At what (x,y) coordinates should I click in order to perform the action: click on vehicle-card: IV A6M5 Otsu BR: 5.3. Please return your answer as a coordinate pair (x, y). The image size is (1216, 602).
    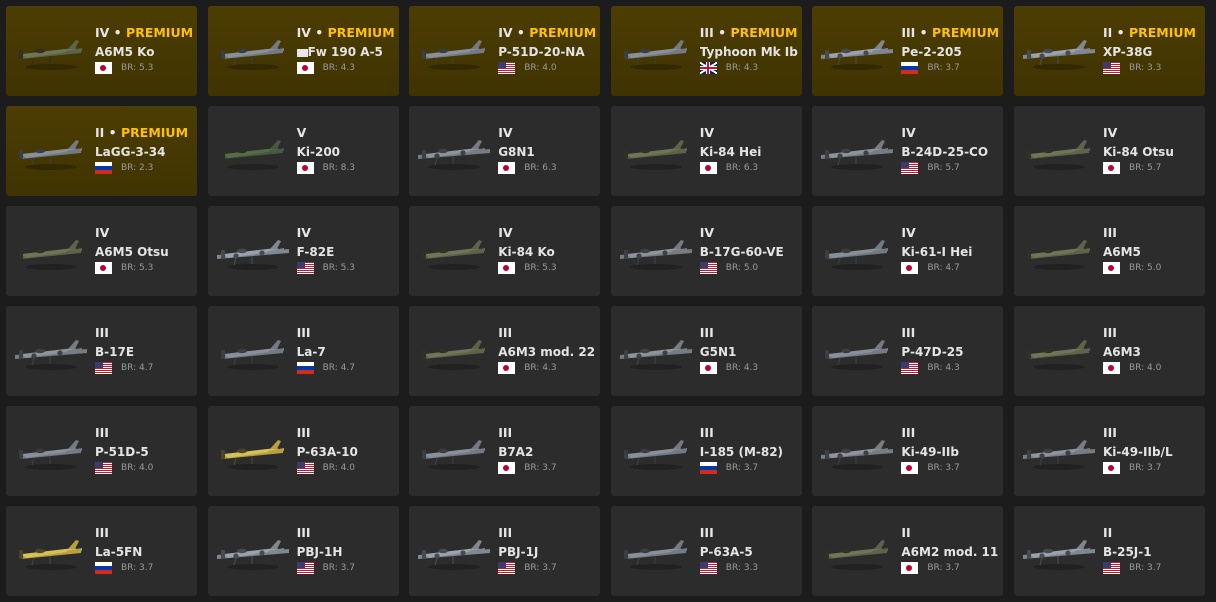
    Looking at the image, I should click on (101, 251).